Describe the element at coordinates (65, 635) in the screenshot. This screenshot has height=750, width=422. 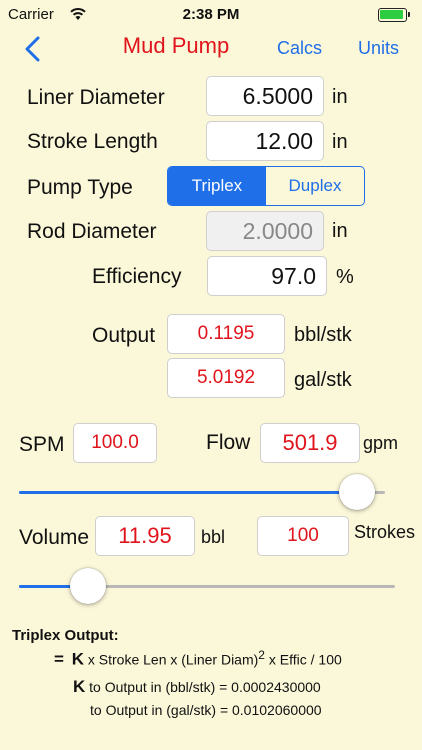
I see `formula-heading: Triplex Output:` at that location.